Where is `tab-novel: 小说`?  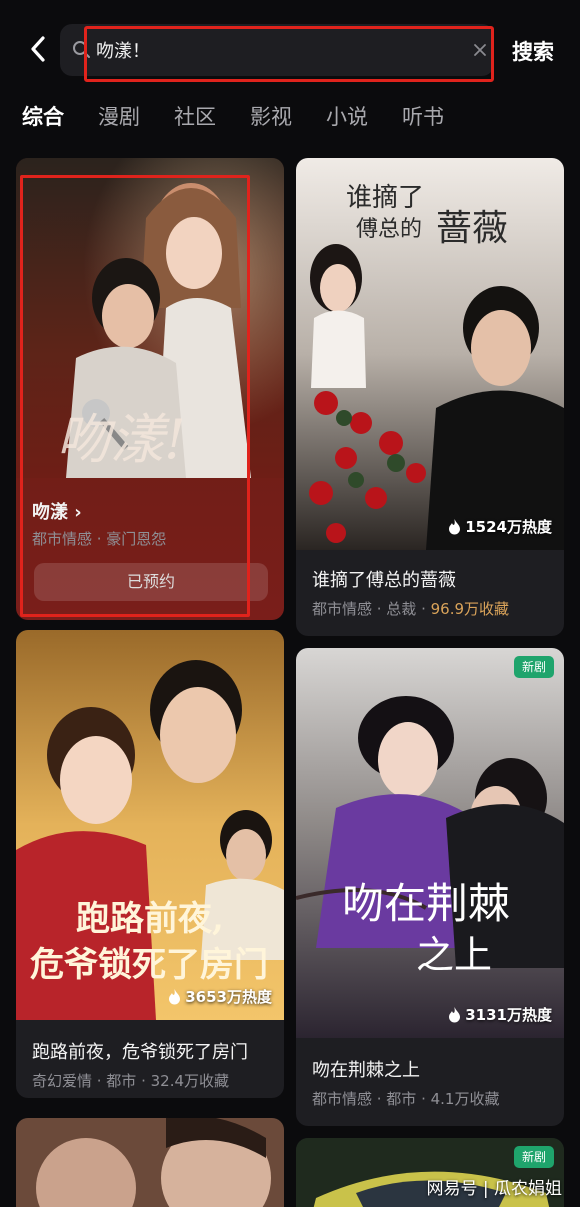 tab-novel: 小说 is located at coordinates (347, 120).